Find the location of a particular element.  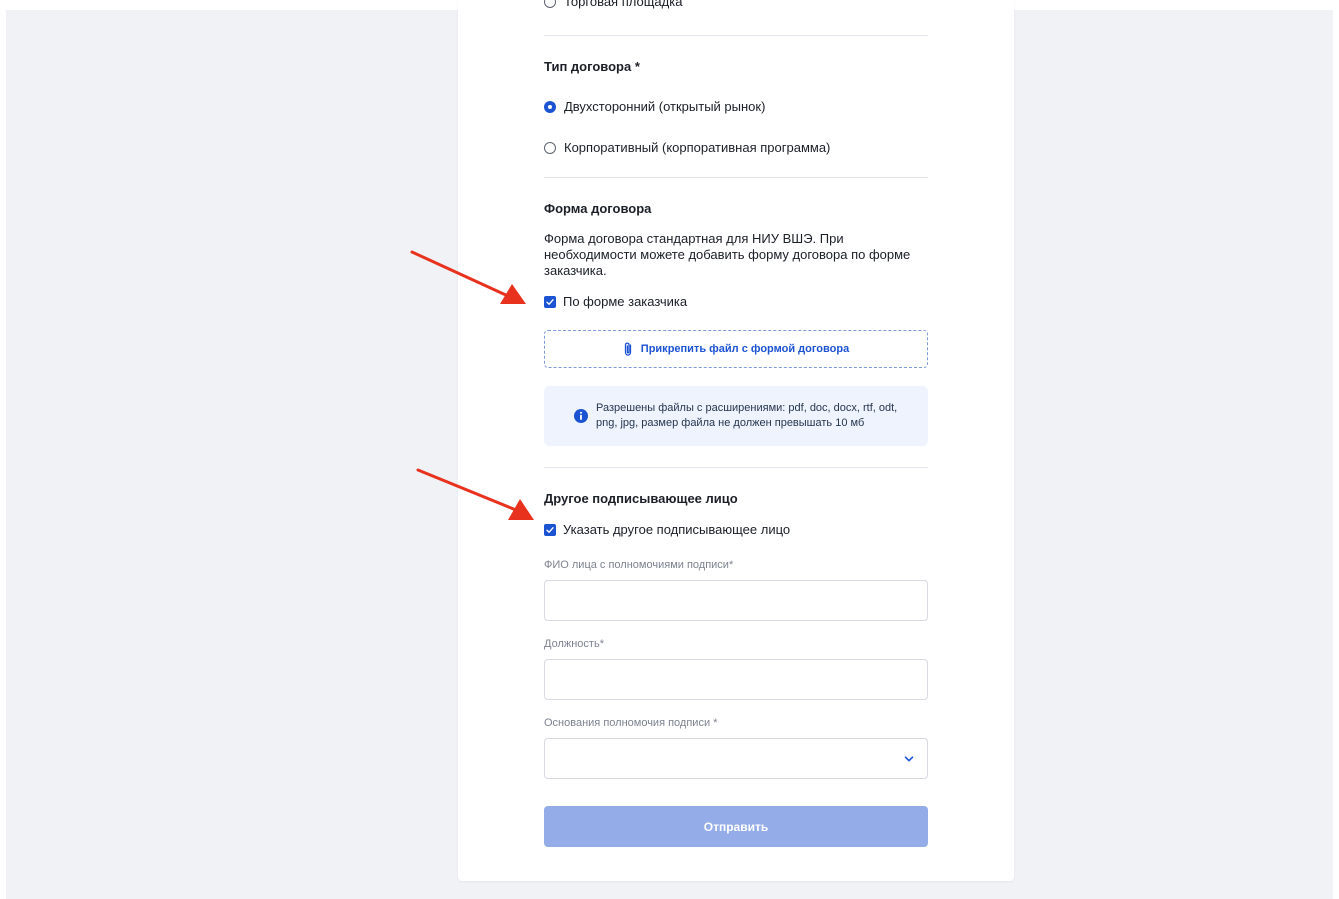

radio-label: Двухсторонний (открытый рынок) is located at coordinates (665, 106).